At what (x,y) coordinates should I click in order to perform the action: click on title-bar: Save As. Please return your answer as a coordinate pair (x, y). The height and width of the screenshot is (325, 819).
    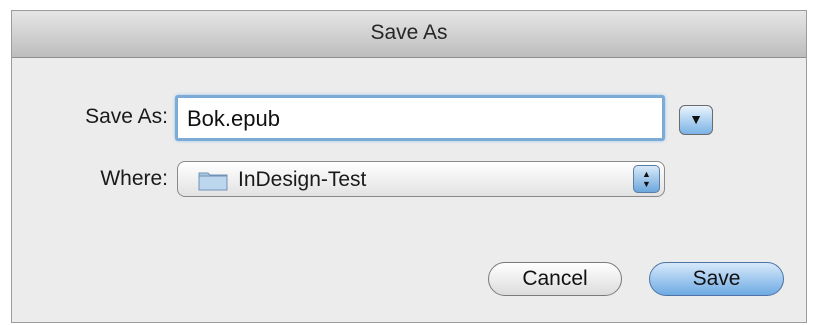
    Looking at the image, I should click on (409, 34).